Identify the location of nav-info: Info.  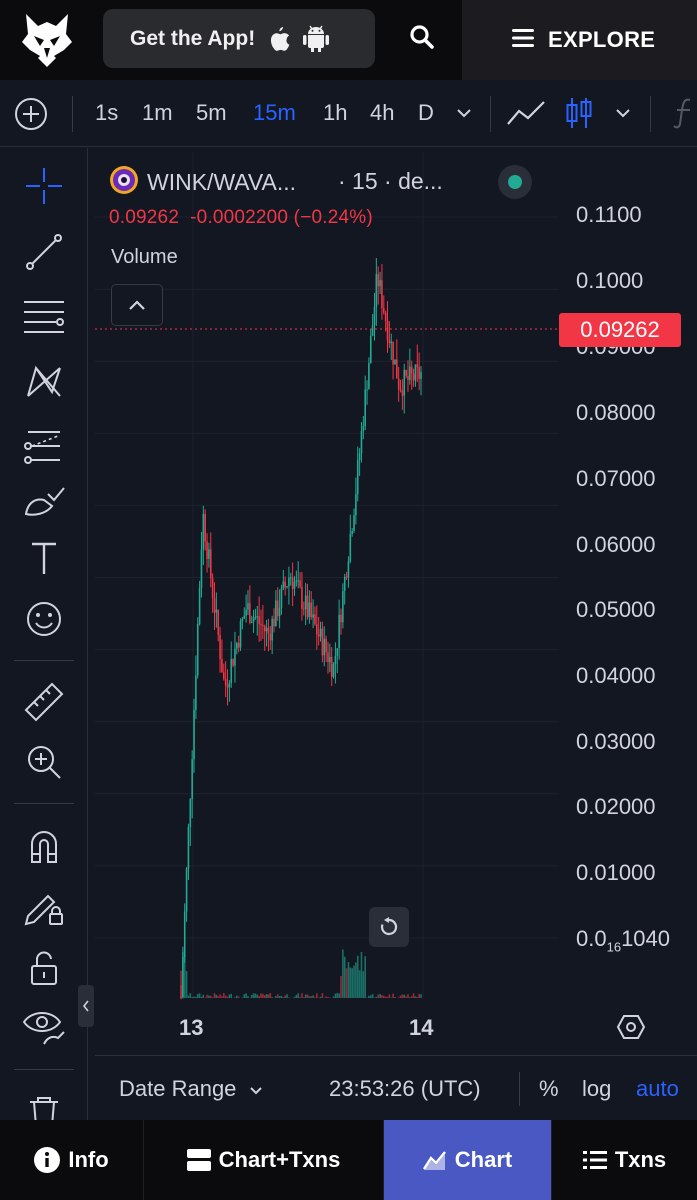
(72, 1160).